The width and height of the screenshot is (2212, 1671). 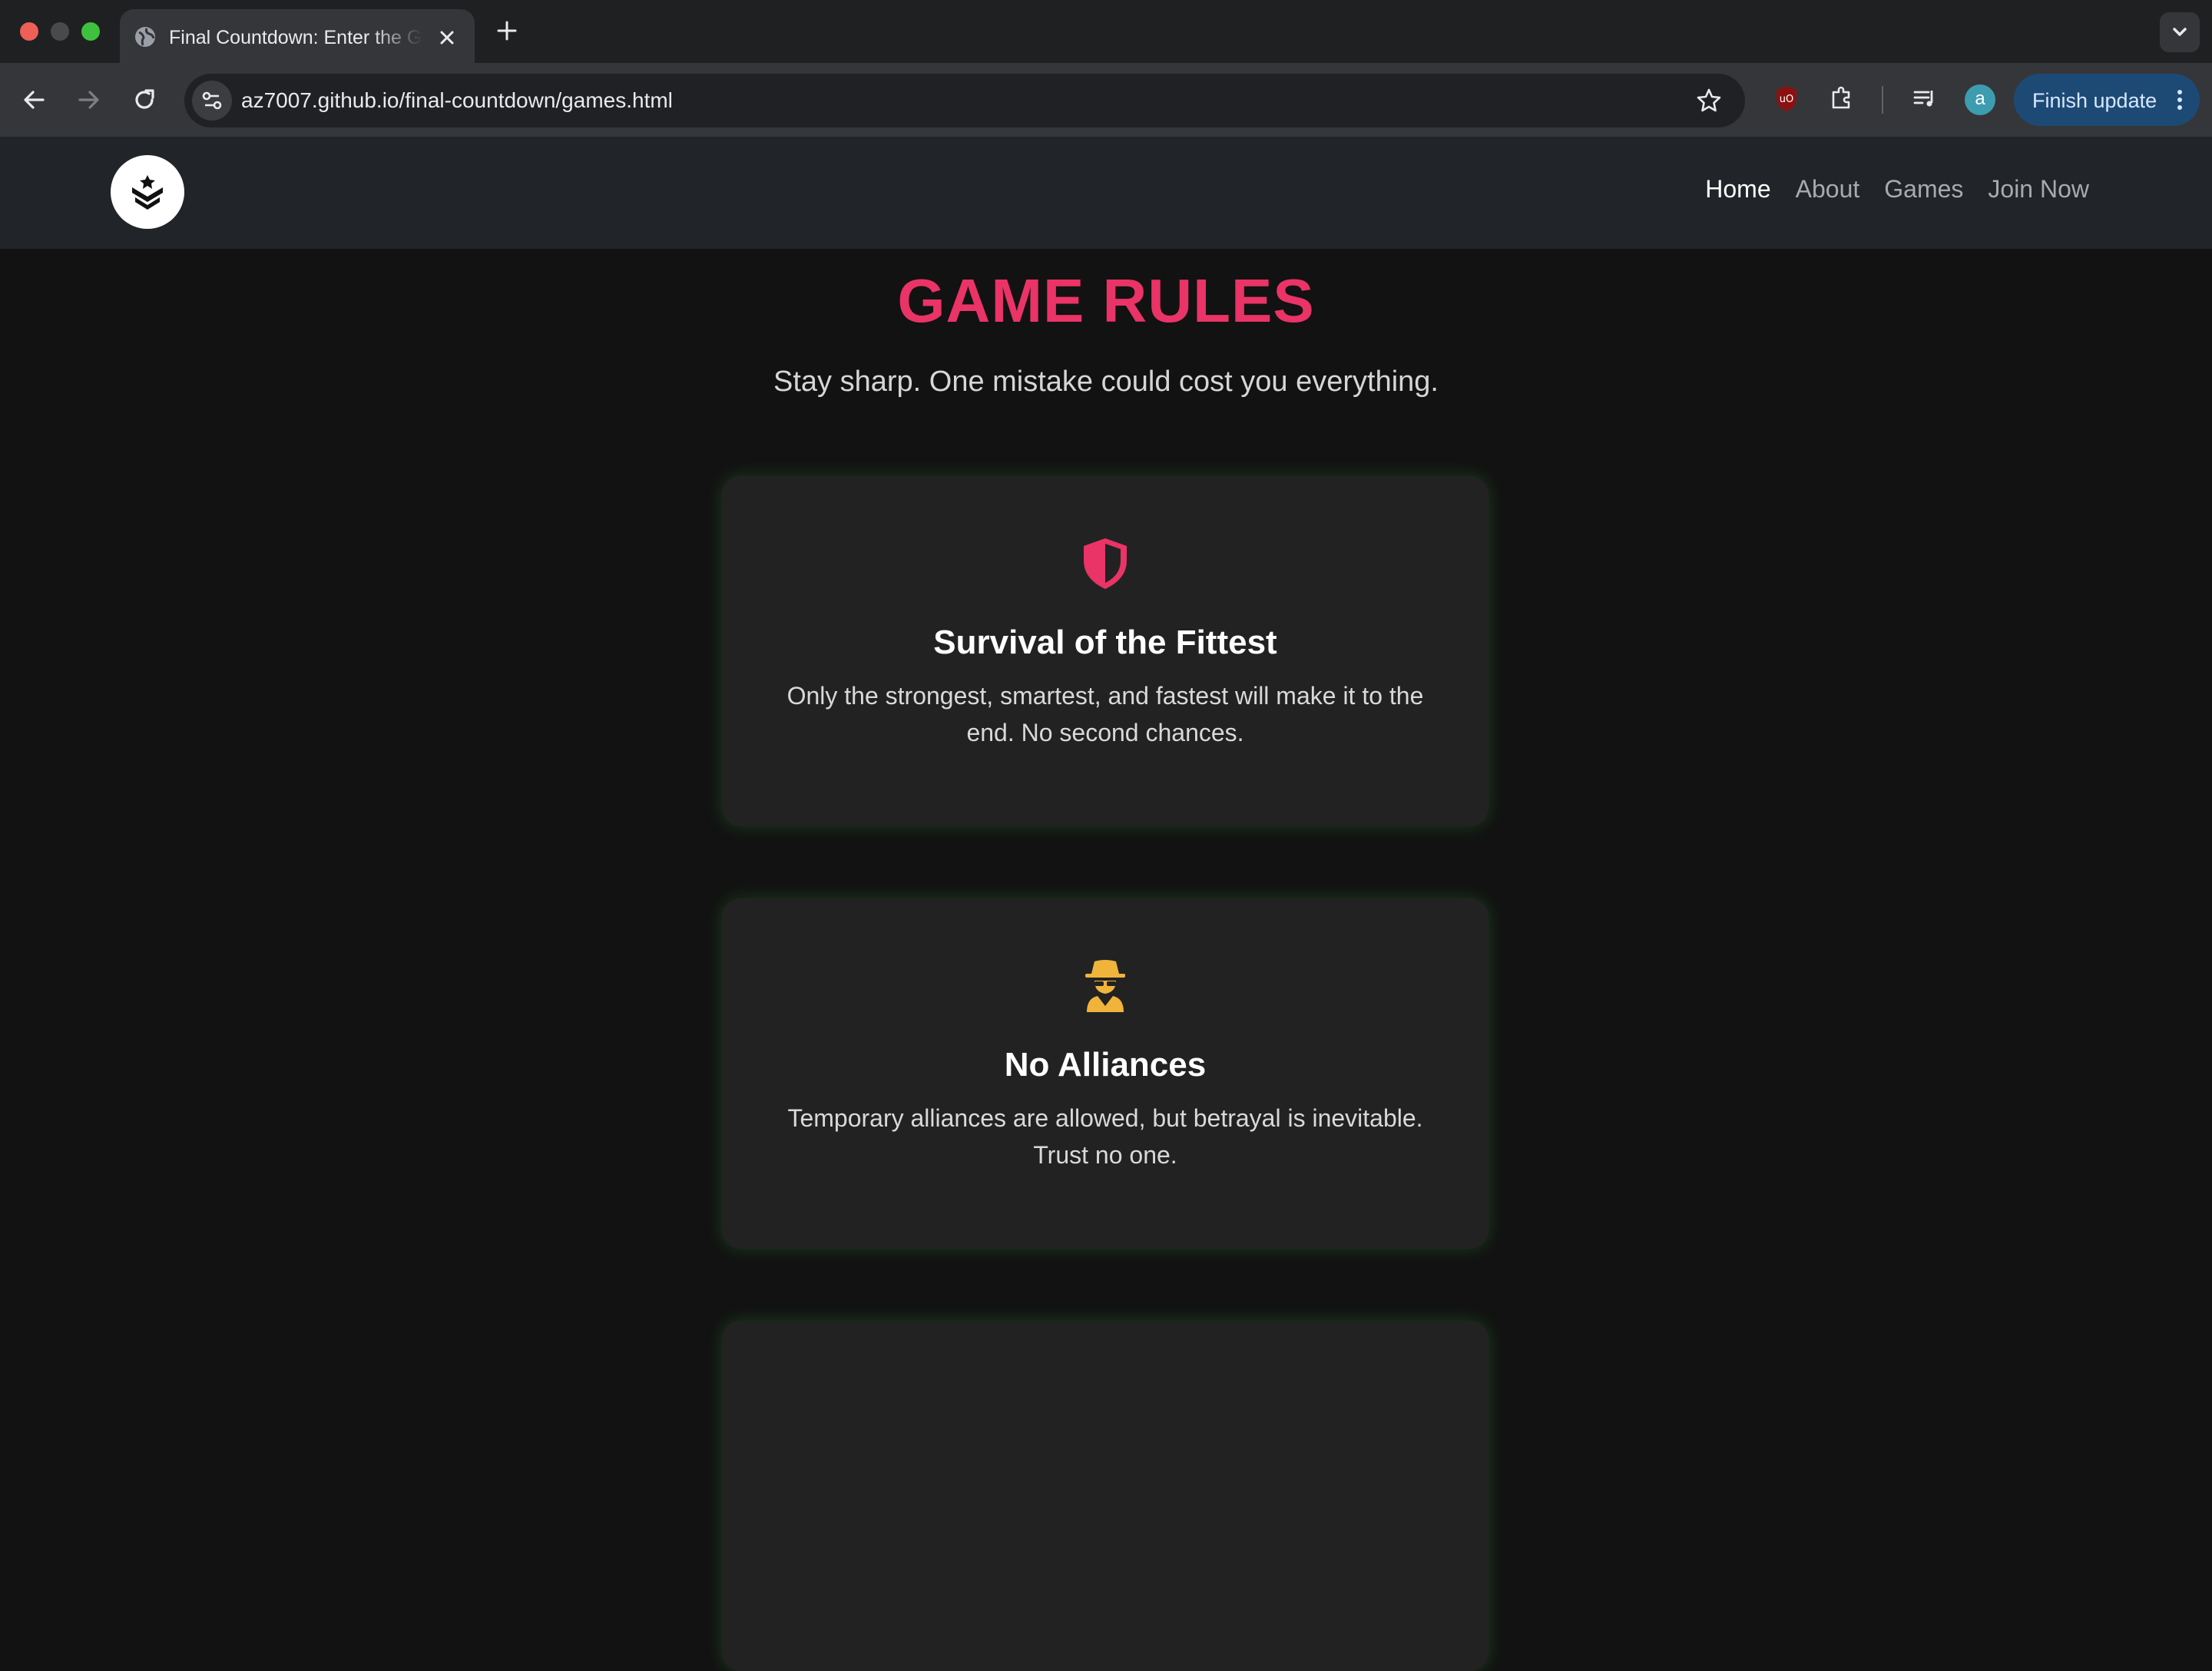 I want to click on browser-tab-active: Final Countdown: Enter the Game, so click(x=297, y=36).